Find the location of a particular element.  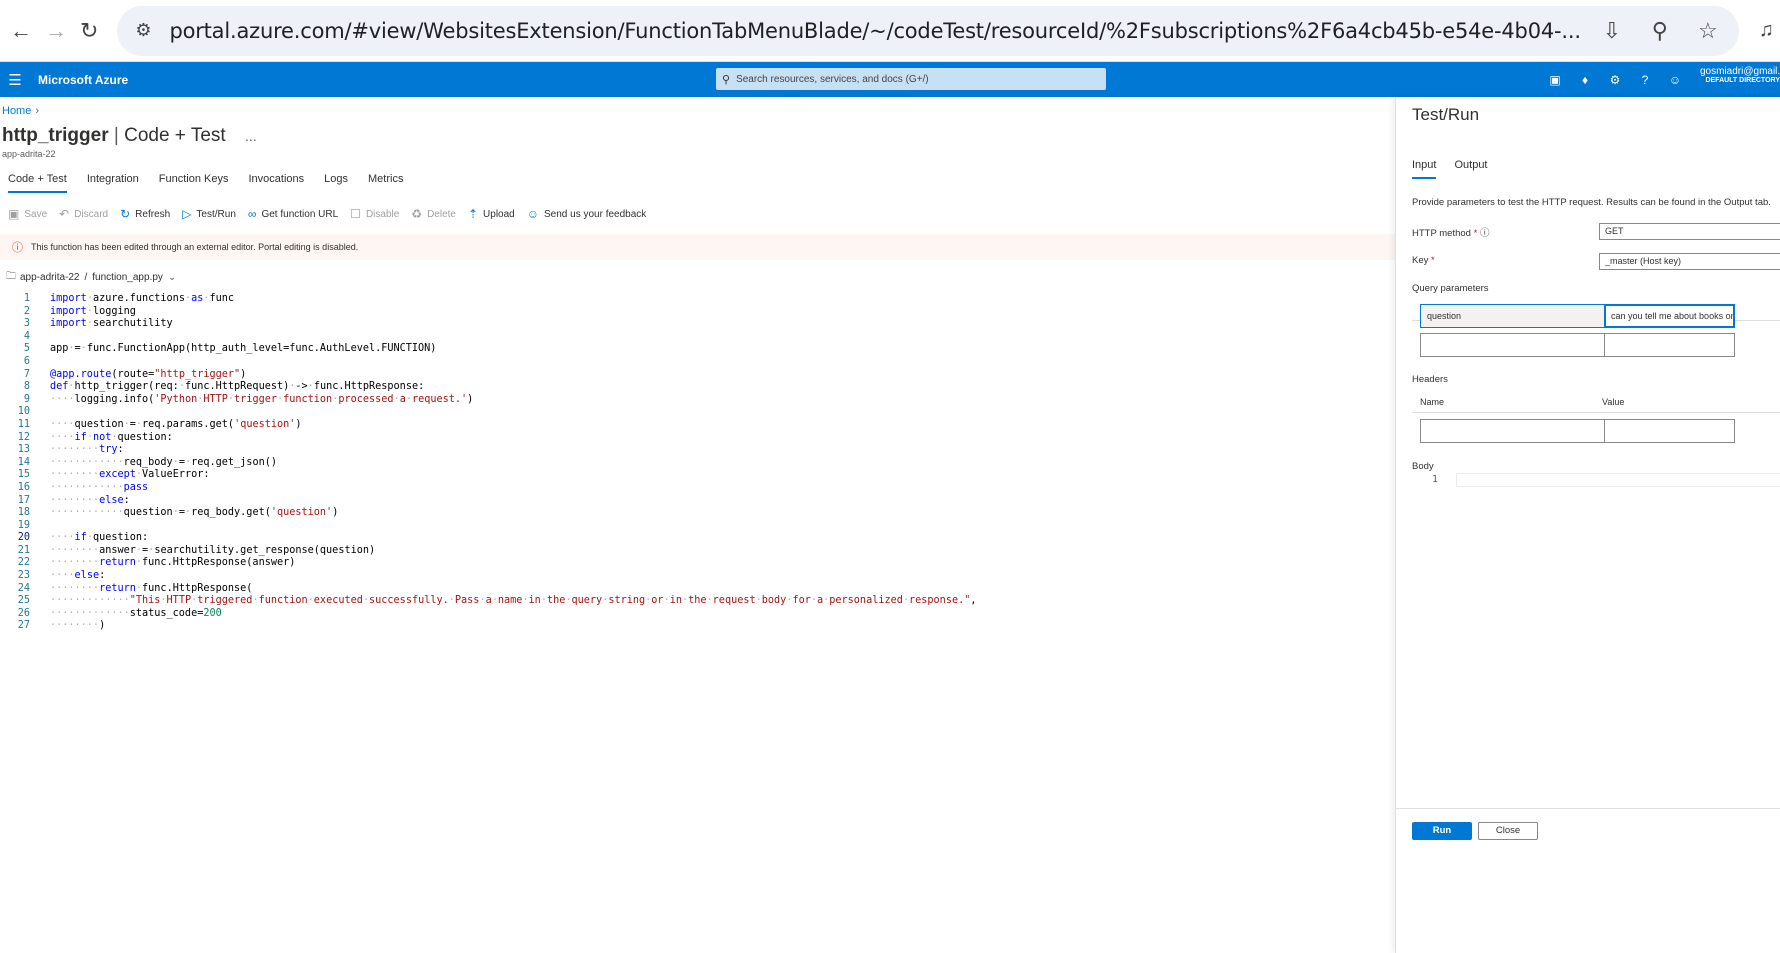

http-method-label-text: HTTP method is located at coordinates (1441, 233).